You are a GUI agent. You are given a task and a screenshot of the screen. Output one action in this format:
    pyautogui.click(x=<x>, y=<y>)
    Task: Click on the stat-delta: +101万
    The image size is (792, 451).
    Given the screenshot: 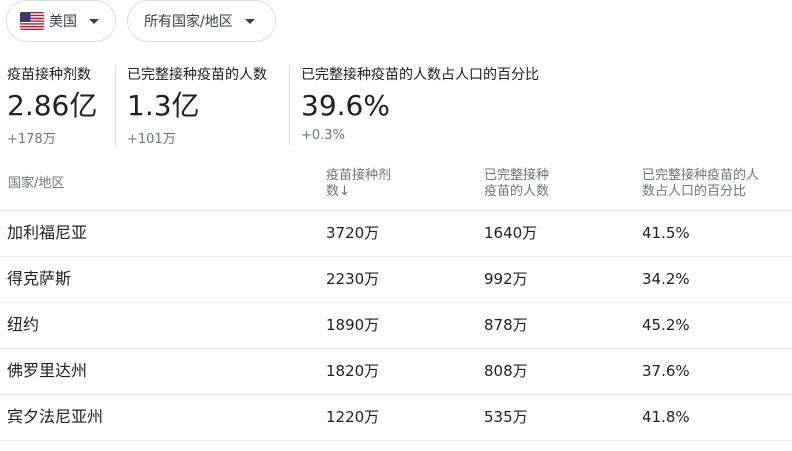 What is the action you would take?
    pyautogui.click(x=151, y=139)
    